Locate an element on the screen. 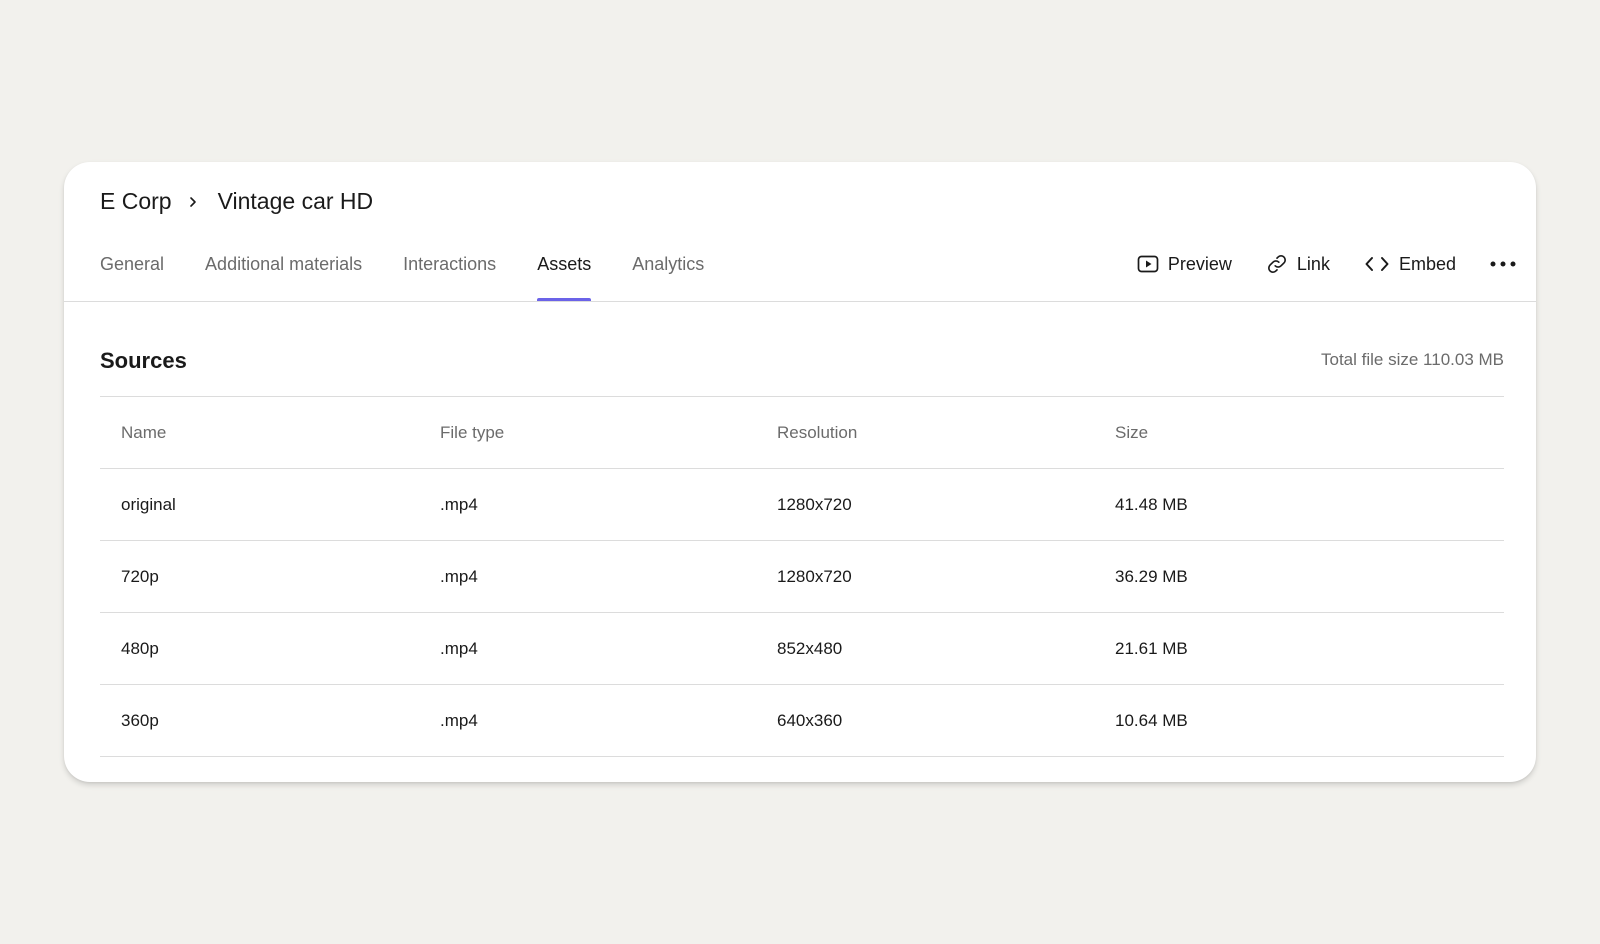 Image resolution: width=1600 pixels, height=944 pixels. cell-resolution: 852x480 is located at coordinates (810, 648).